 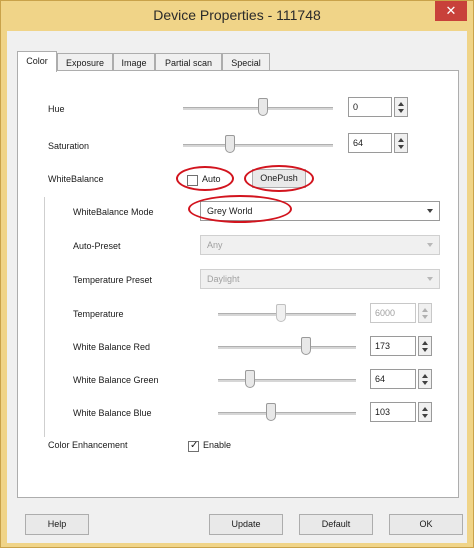 I want to click on close-button: ✕, so click(x=451, y=11).